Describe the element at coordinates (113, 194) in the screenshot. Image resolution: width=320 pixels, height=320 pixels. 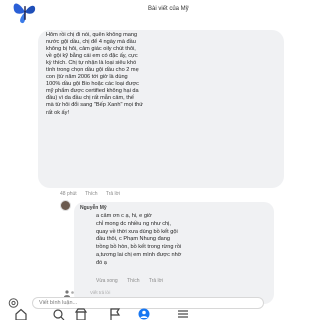
I see `reply-link: Trả lời` at that location.